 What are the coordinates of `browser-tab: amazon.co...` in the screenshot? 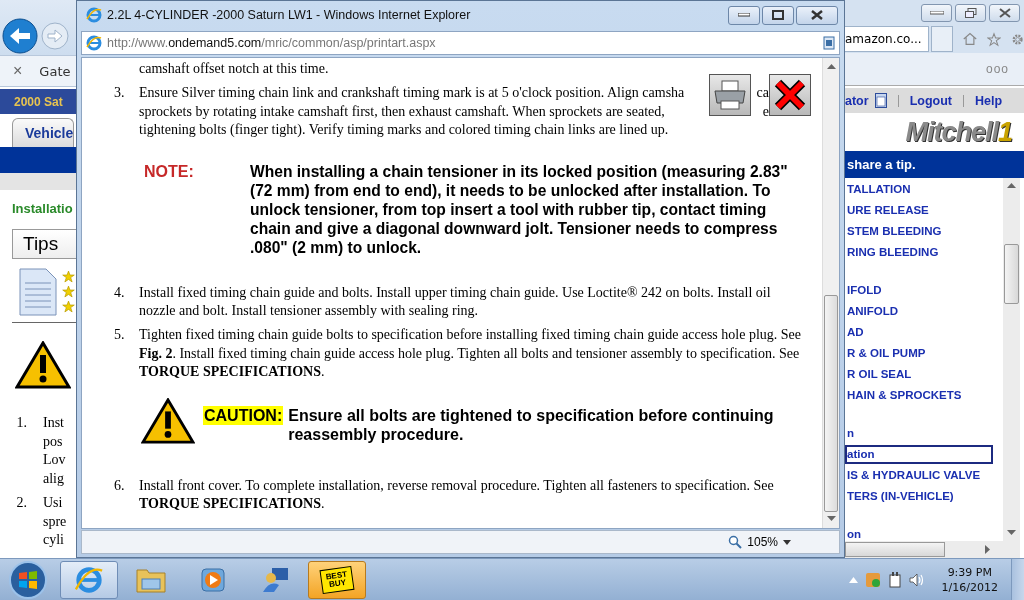 It's located at (887, 39).